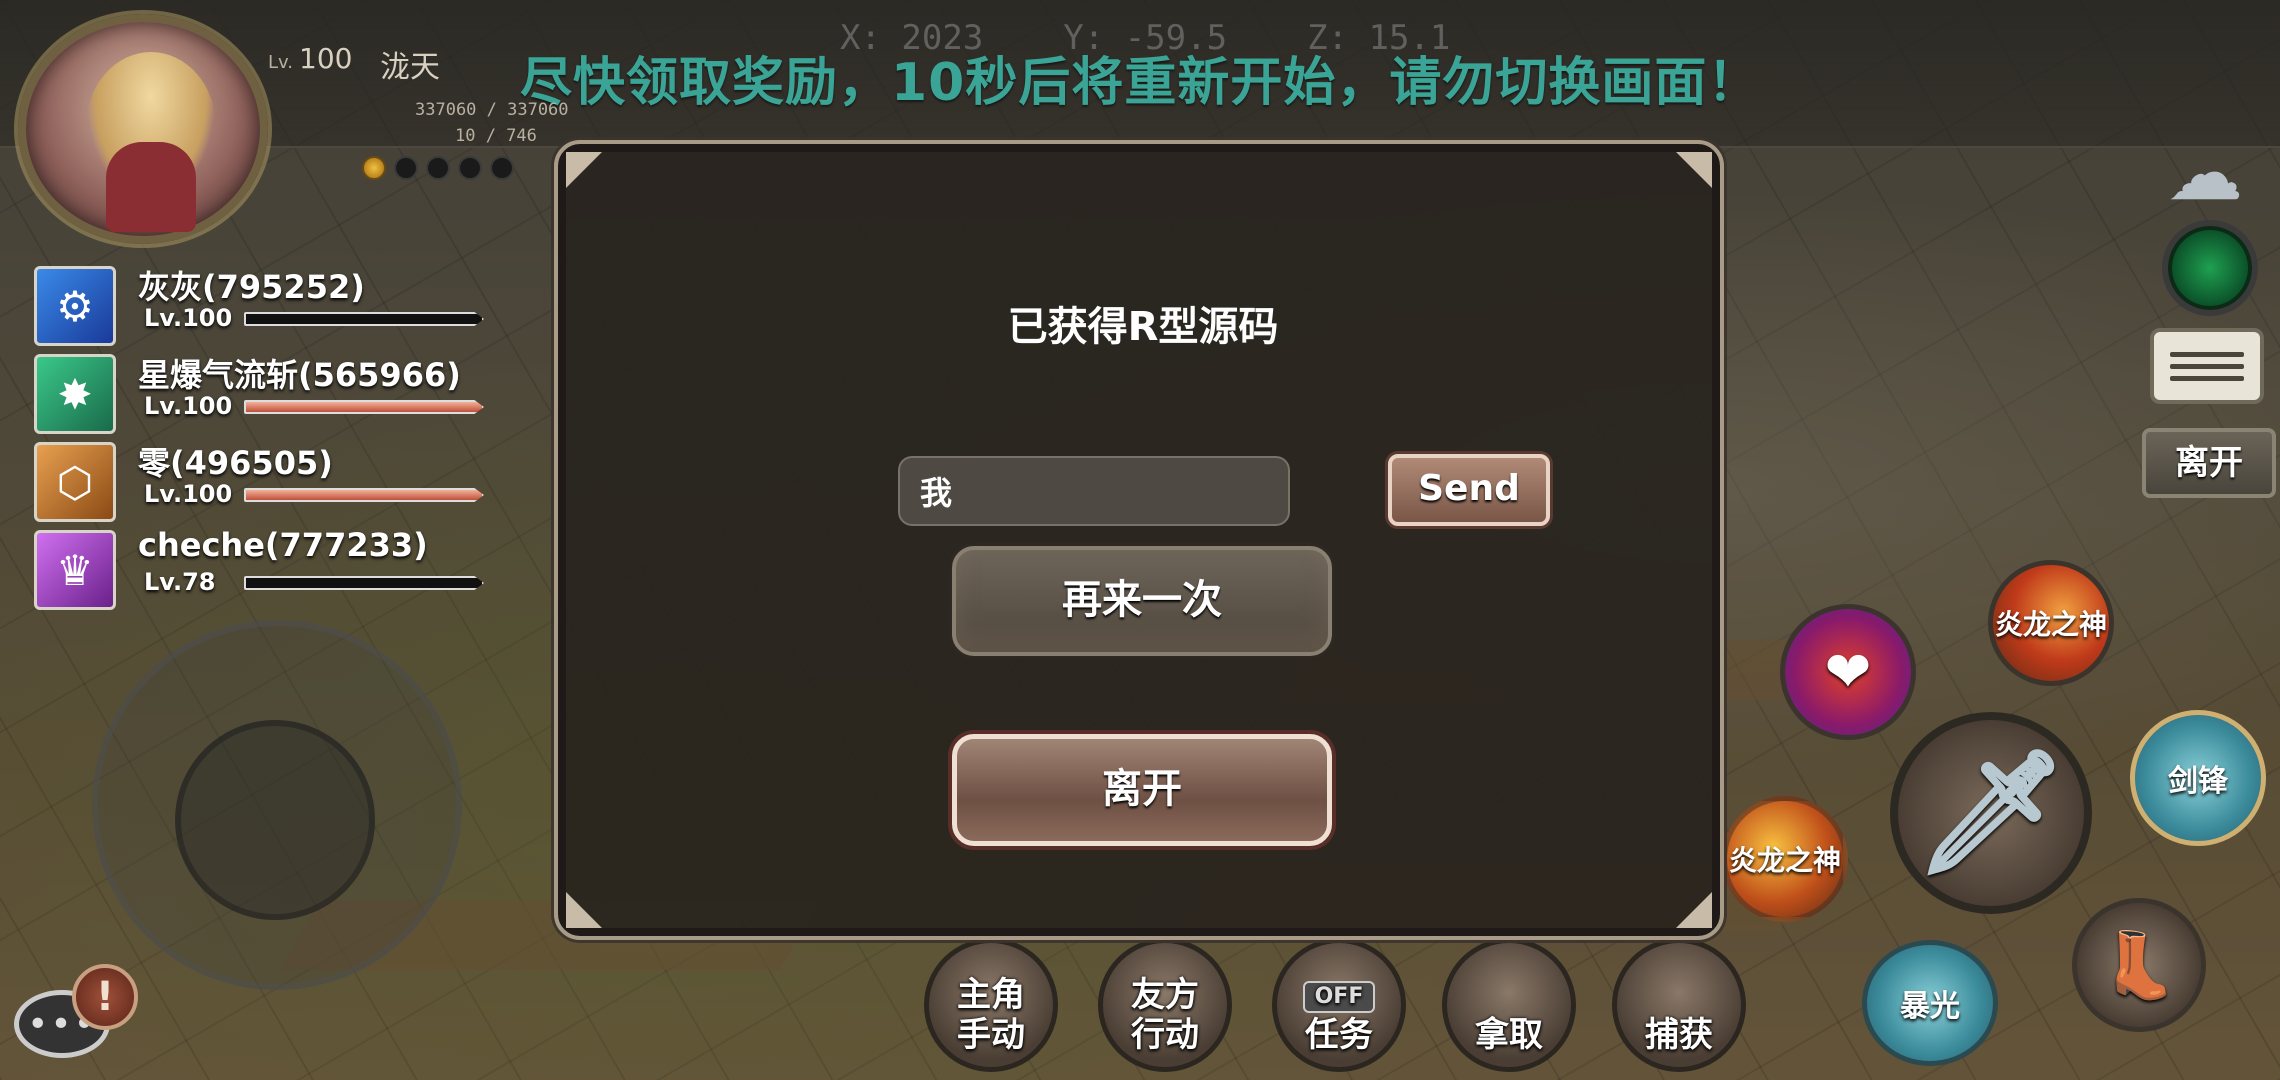  Describe the element at coordinates (75, 306) in the screenshot. I see `gear-clock-icon: ⚙` at that location.